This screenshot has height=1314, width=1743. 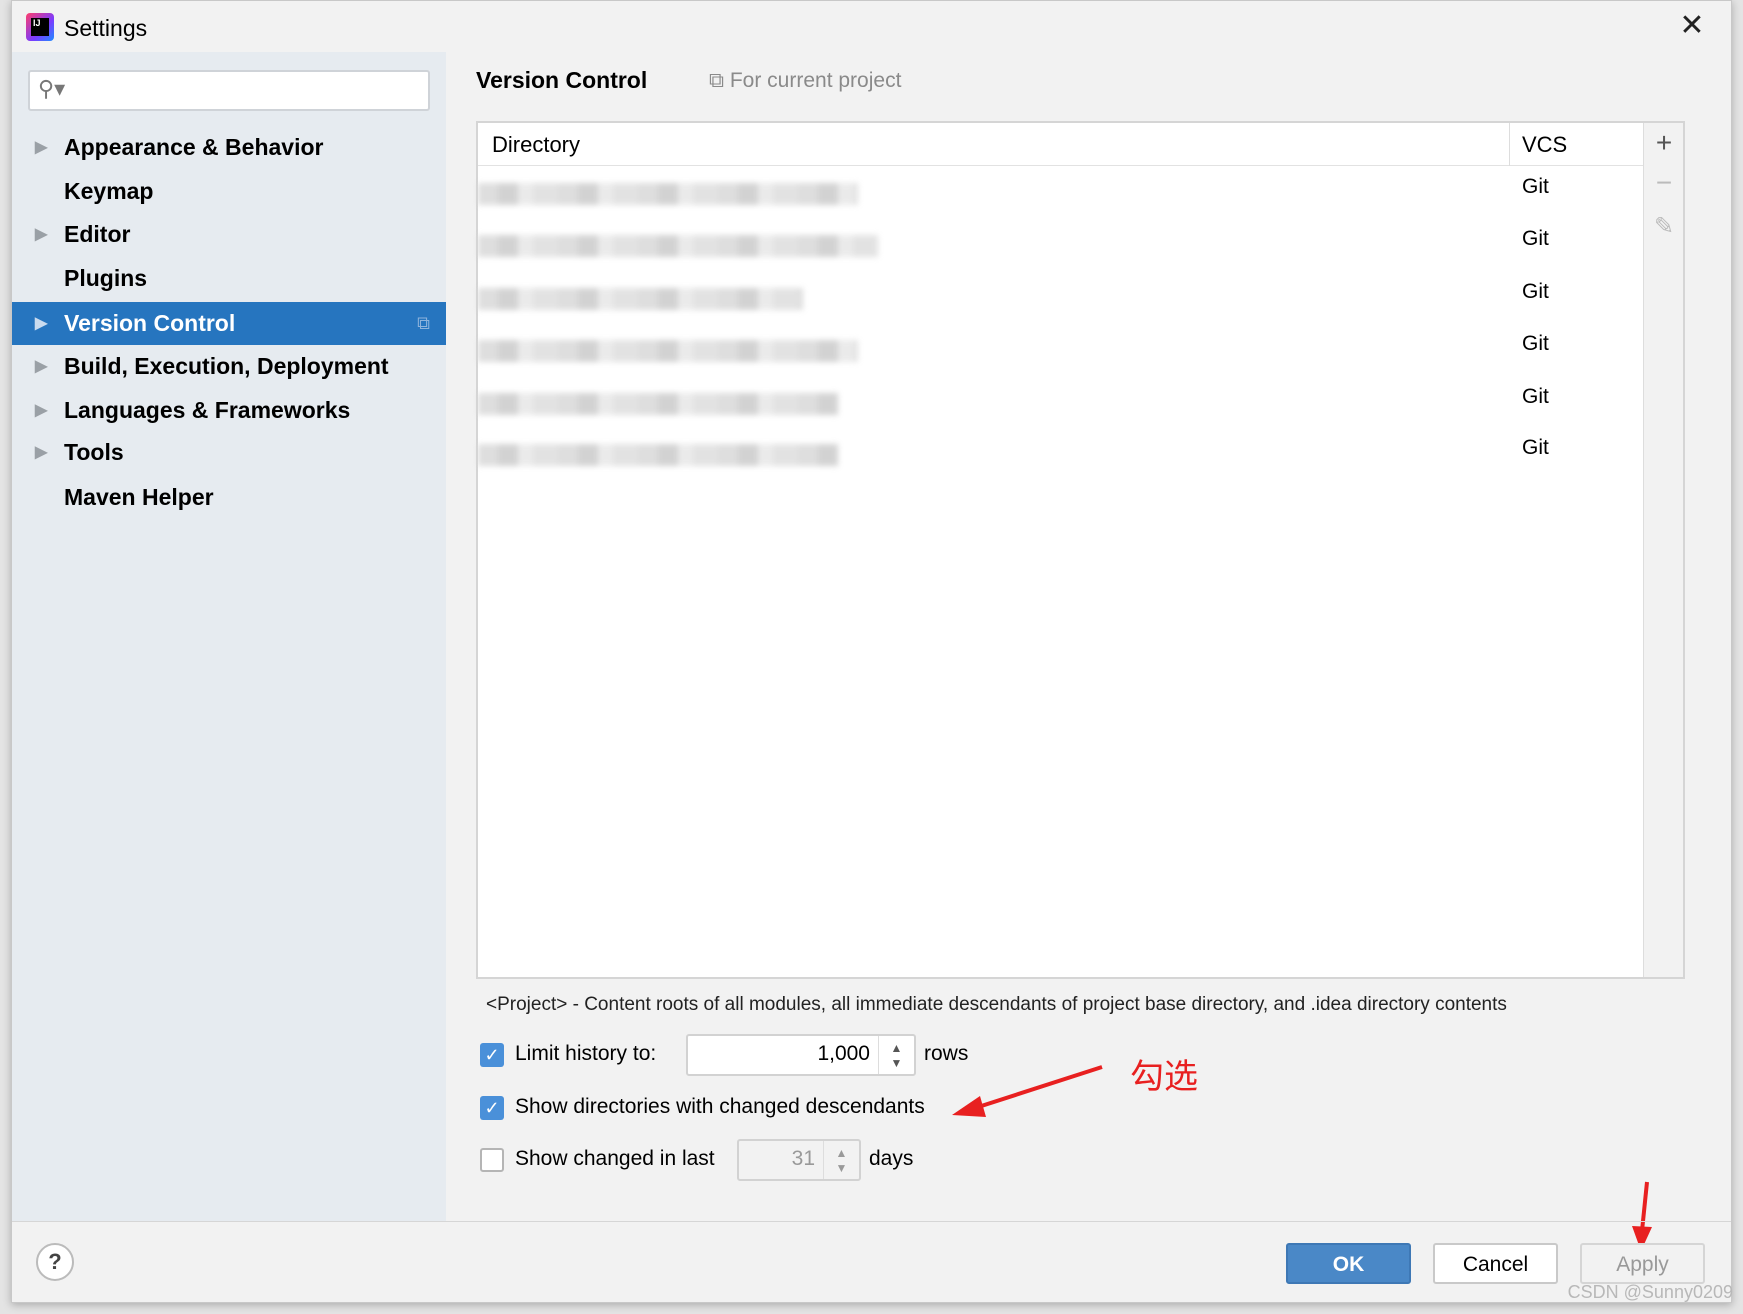 What do you see at coordinates (1027, 1091) in the screenshot?
I see `red-arrow-to-checkbox` at bounding box center [1027, 1091].